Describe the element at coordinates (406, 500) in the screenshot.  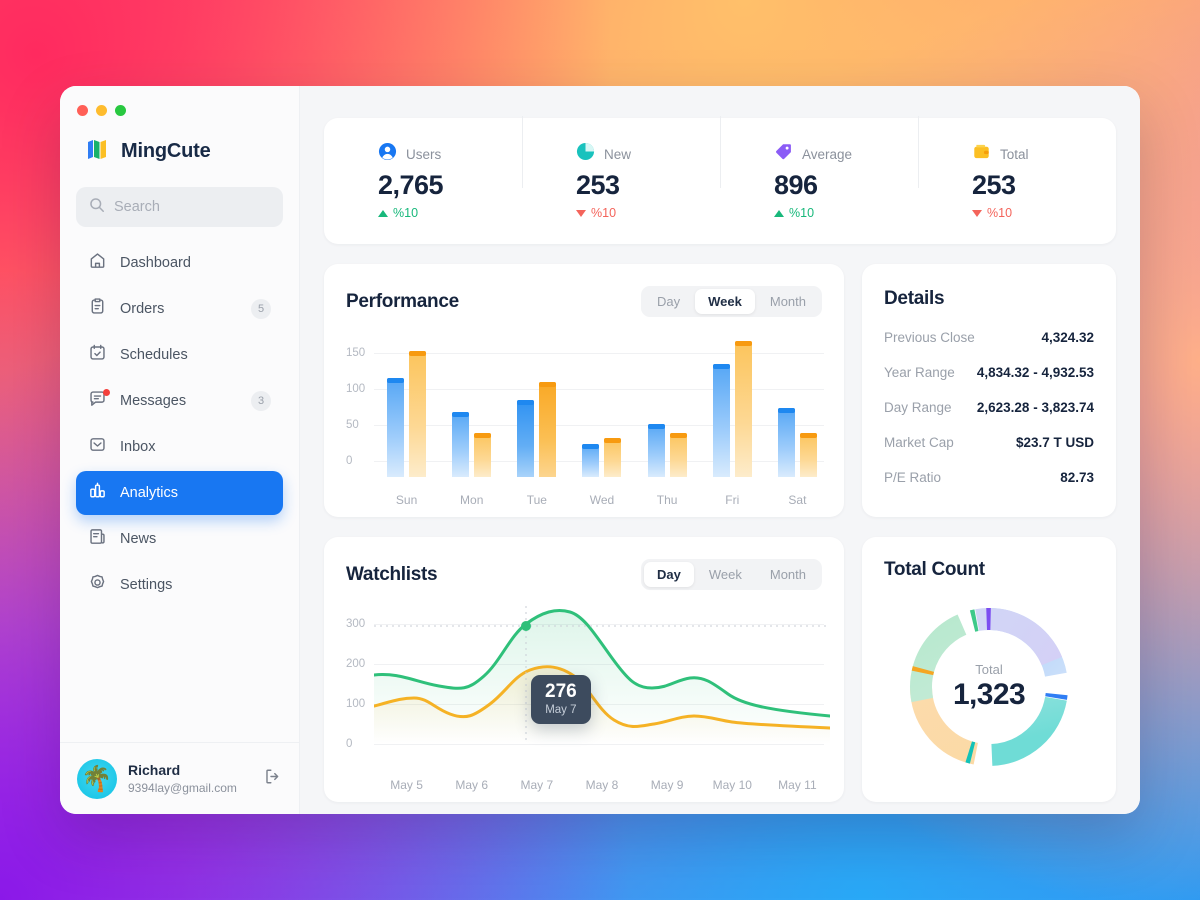
I see `x-tick: Sun` at that location.